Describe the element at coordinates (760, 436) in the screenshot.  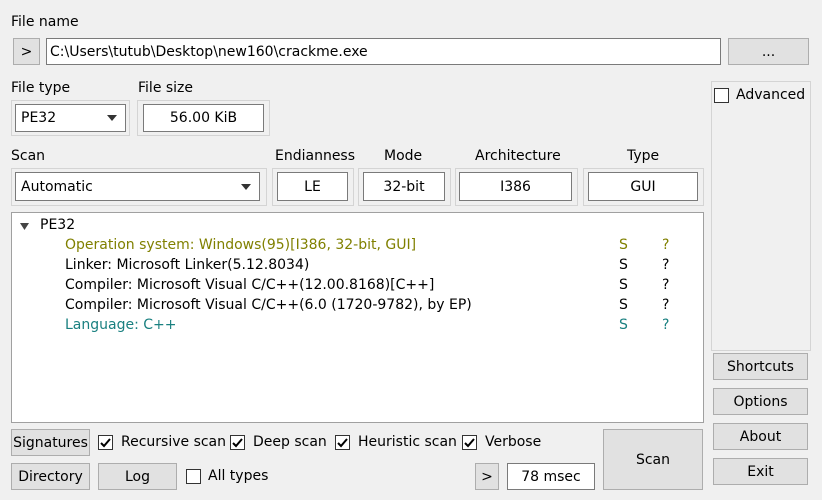
I see `about-button: About` at that location.